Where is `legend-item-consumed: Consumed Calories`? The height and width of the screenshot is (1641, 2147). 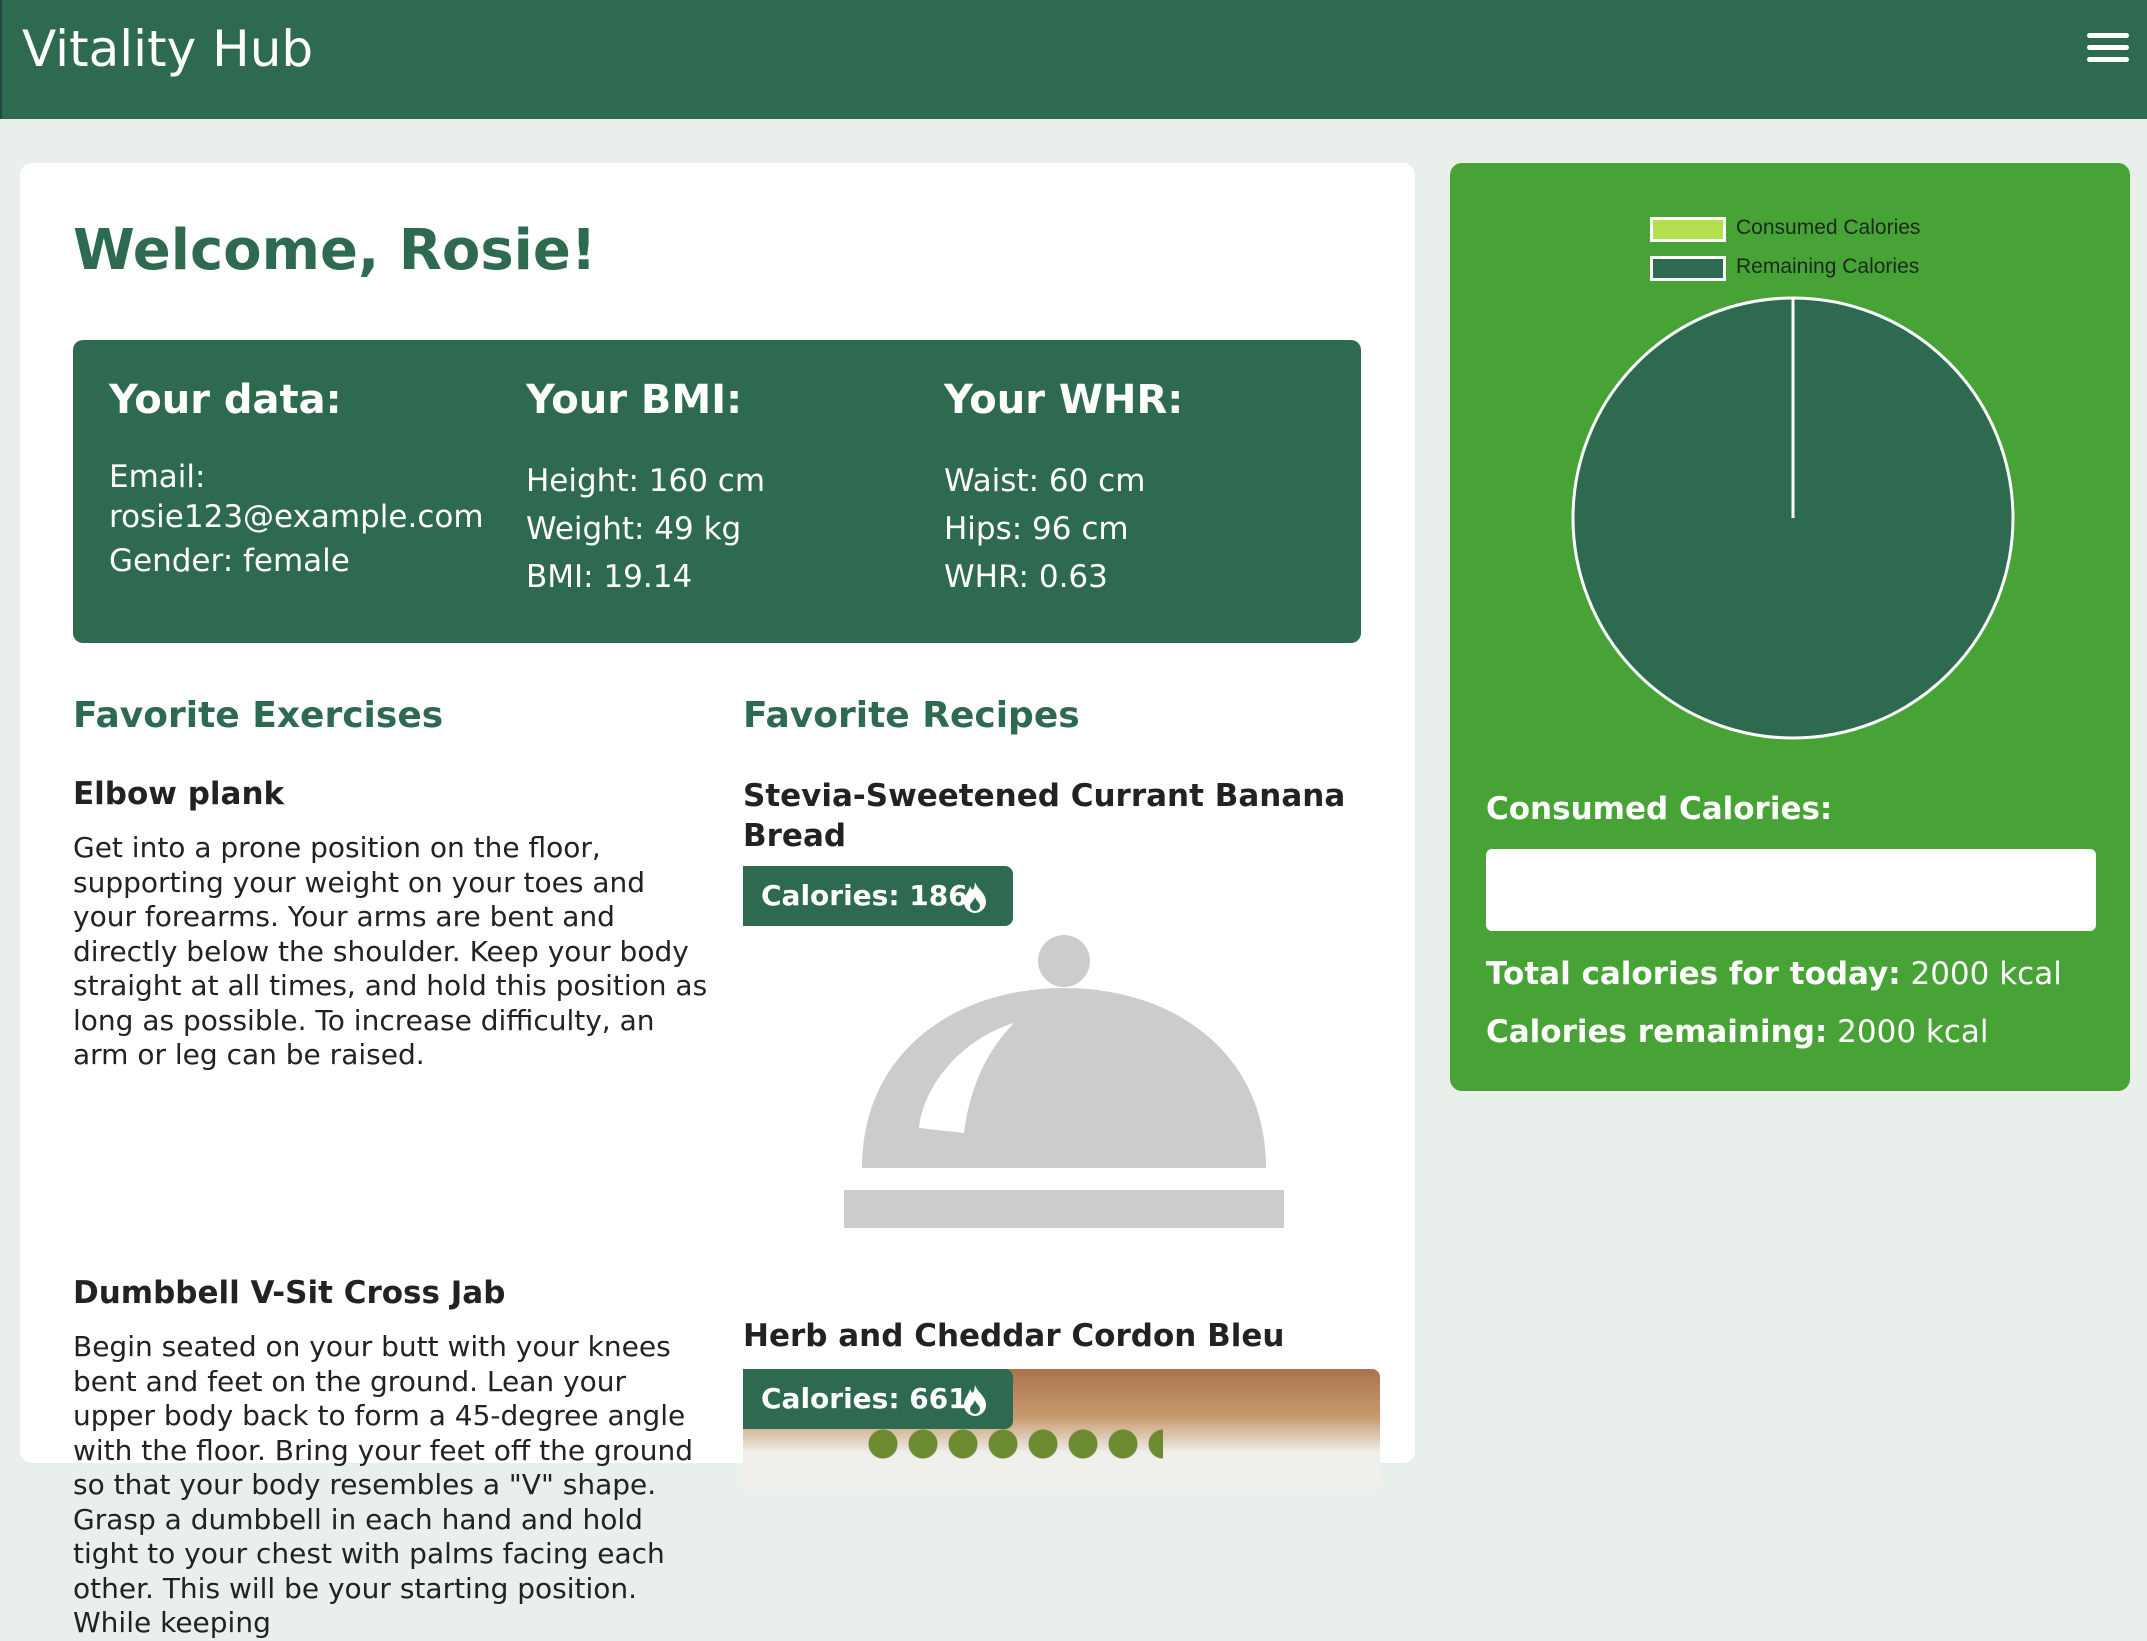 legend-item-consumed: Consumed Calories is located at coordinates (1785, 232).